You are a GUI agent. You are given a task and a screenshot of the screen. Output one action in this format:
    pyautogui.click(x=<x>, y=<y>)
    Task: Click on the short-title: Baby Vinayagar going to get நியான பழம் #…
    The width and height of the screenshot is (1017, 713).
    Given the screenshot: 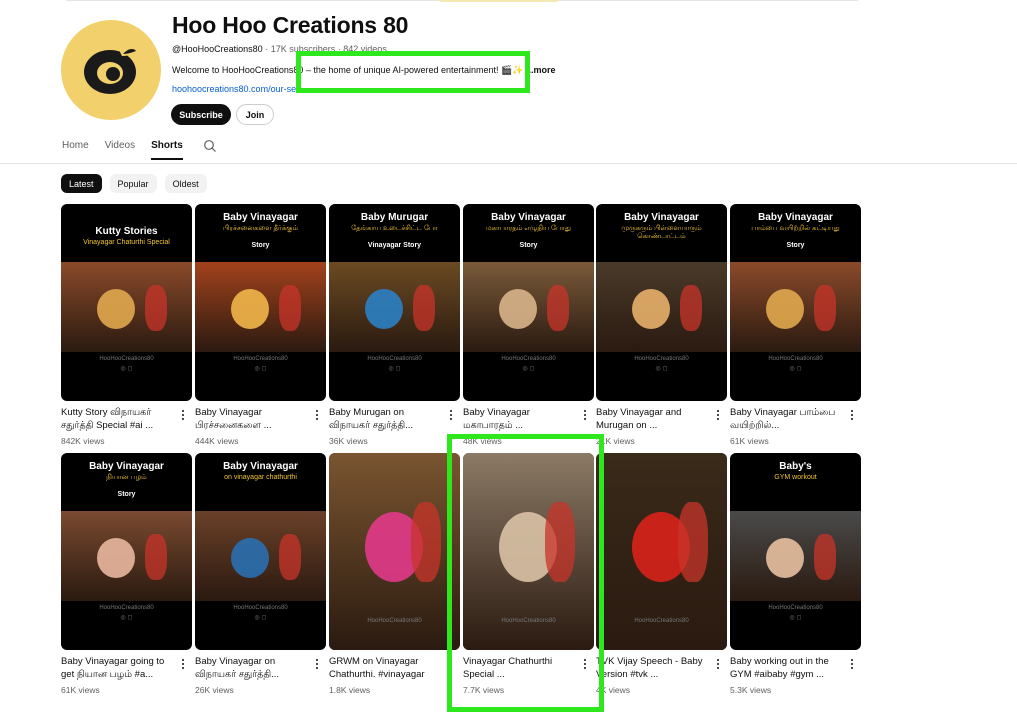 What is the action you would take?
    pyautogui.click(x=118, y=668)
    